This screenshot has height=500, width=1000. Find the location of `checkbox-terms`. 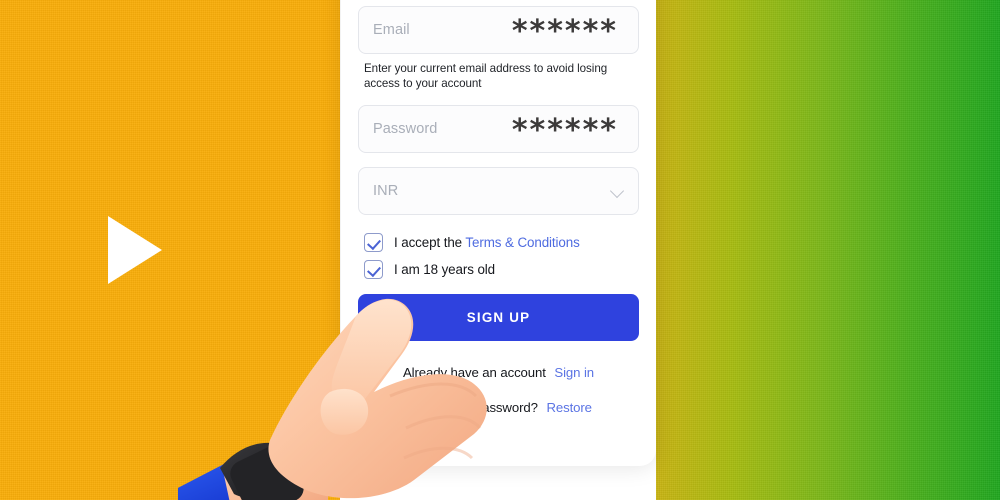

checkbox-terms is located at coordinates (373, 242).